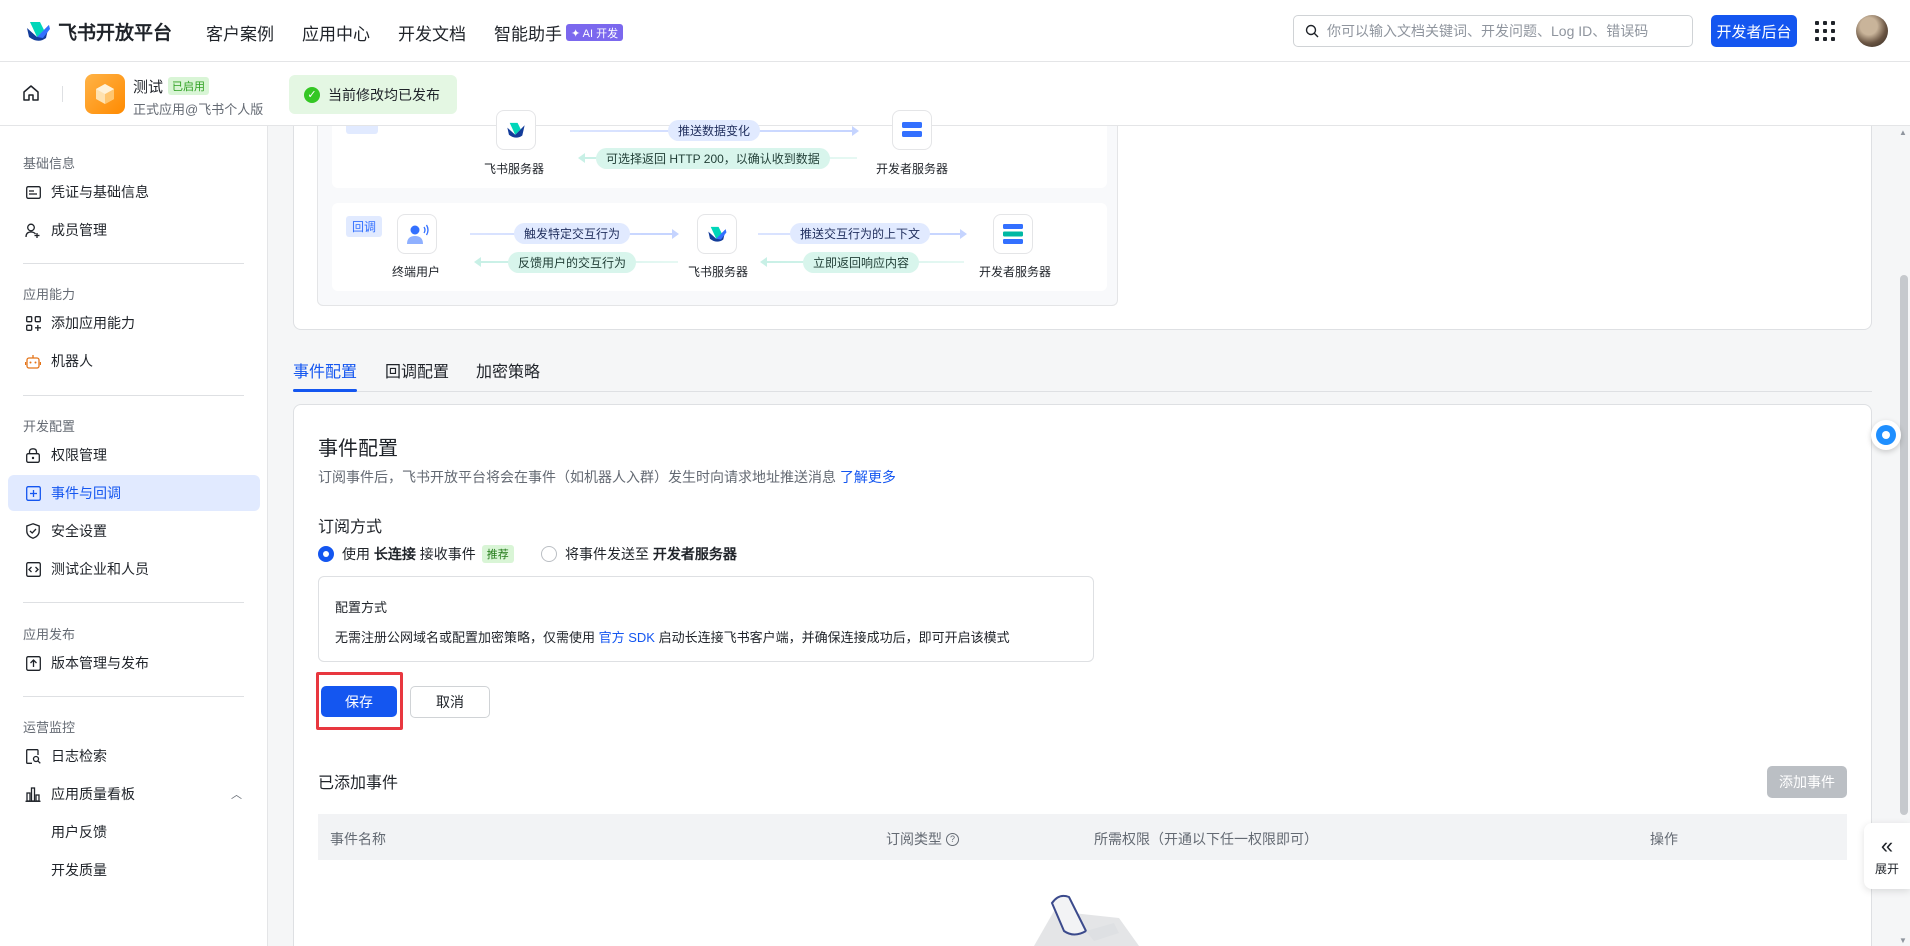 The image size is (1910, 946). Describe the element at coordinates (358, 783) in the screenshot. I see `added-events-title: 已添加事件` at that location.